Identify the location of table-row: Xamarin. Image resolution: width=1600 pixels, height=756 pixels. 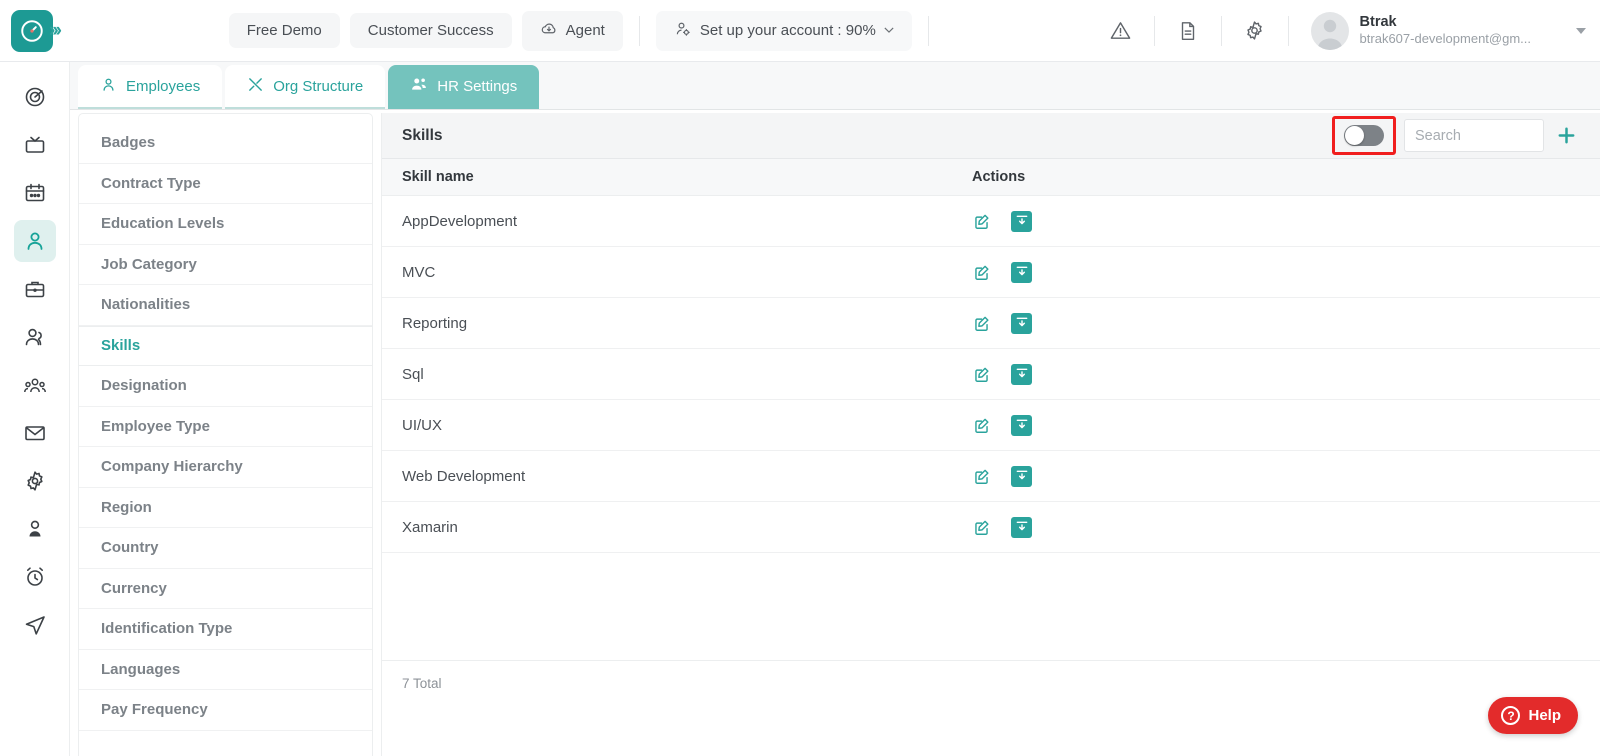
(991, 527).